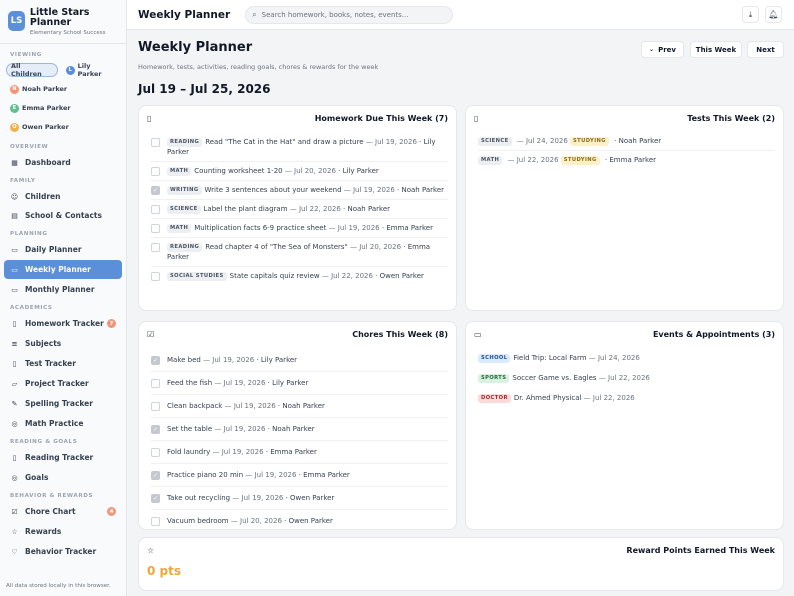 This screenshot has width=794, height=596. What do you see at coordinates (155, 190) in the screenshot?
I see `homework-checkbox: ✓` at bounding box center [155, 190].